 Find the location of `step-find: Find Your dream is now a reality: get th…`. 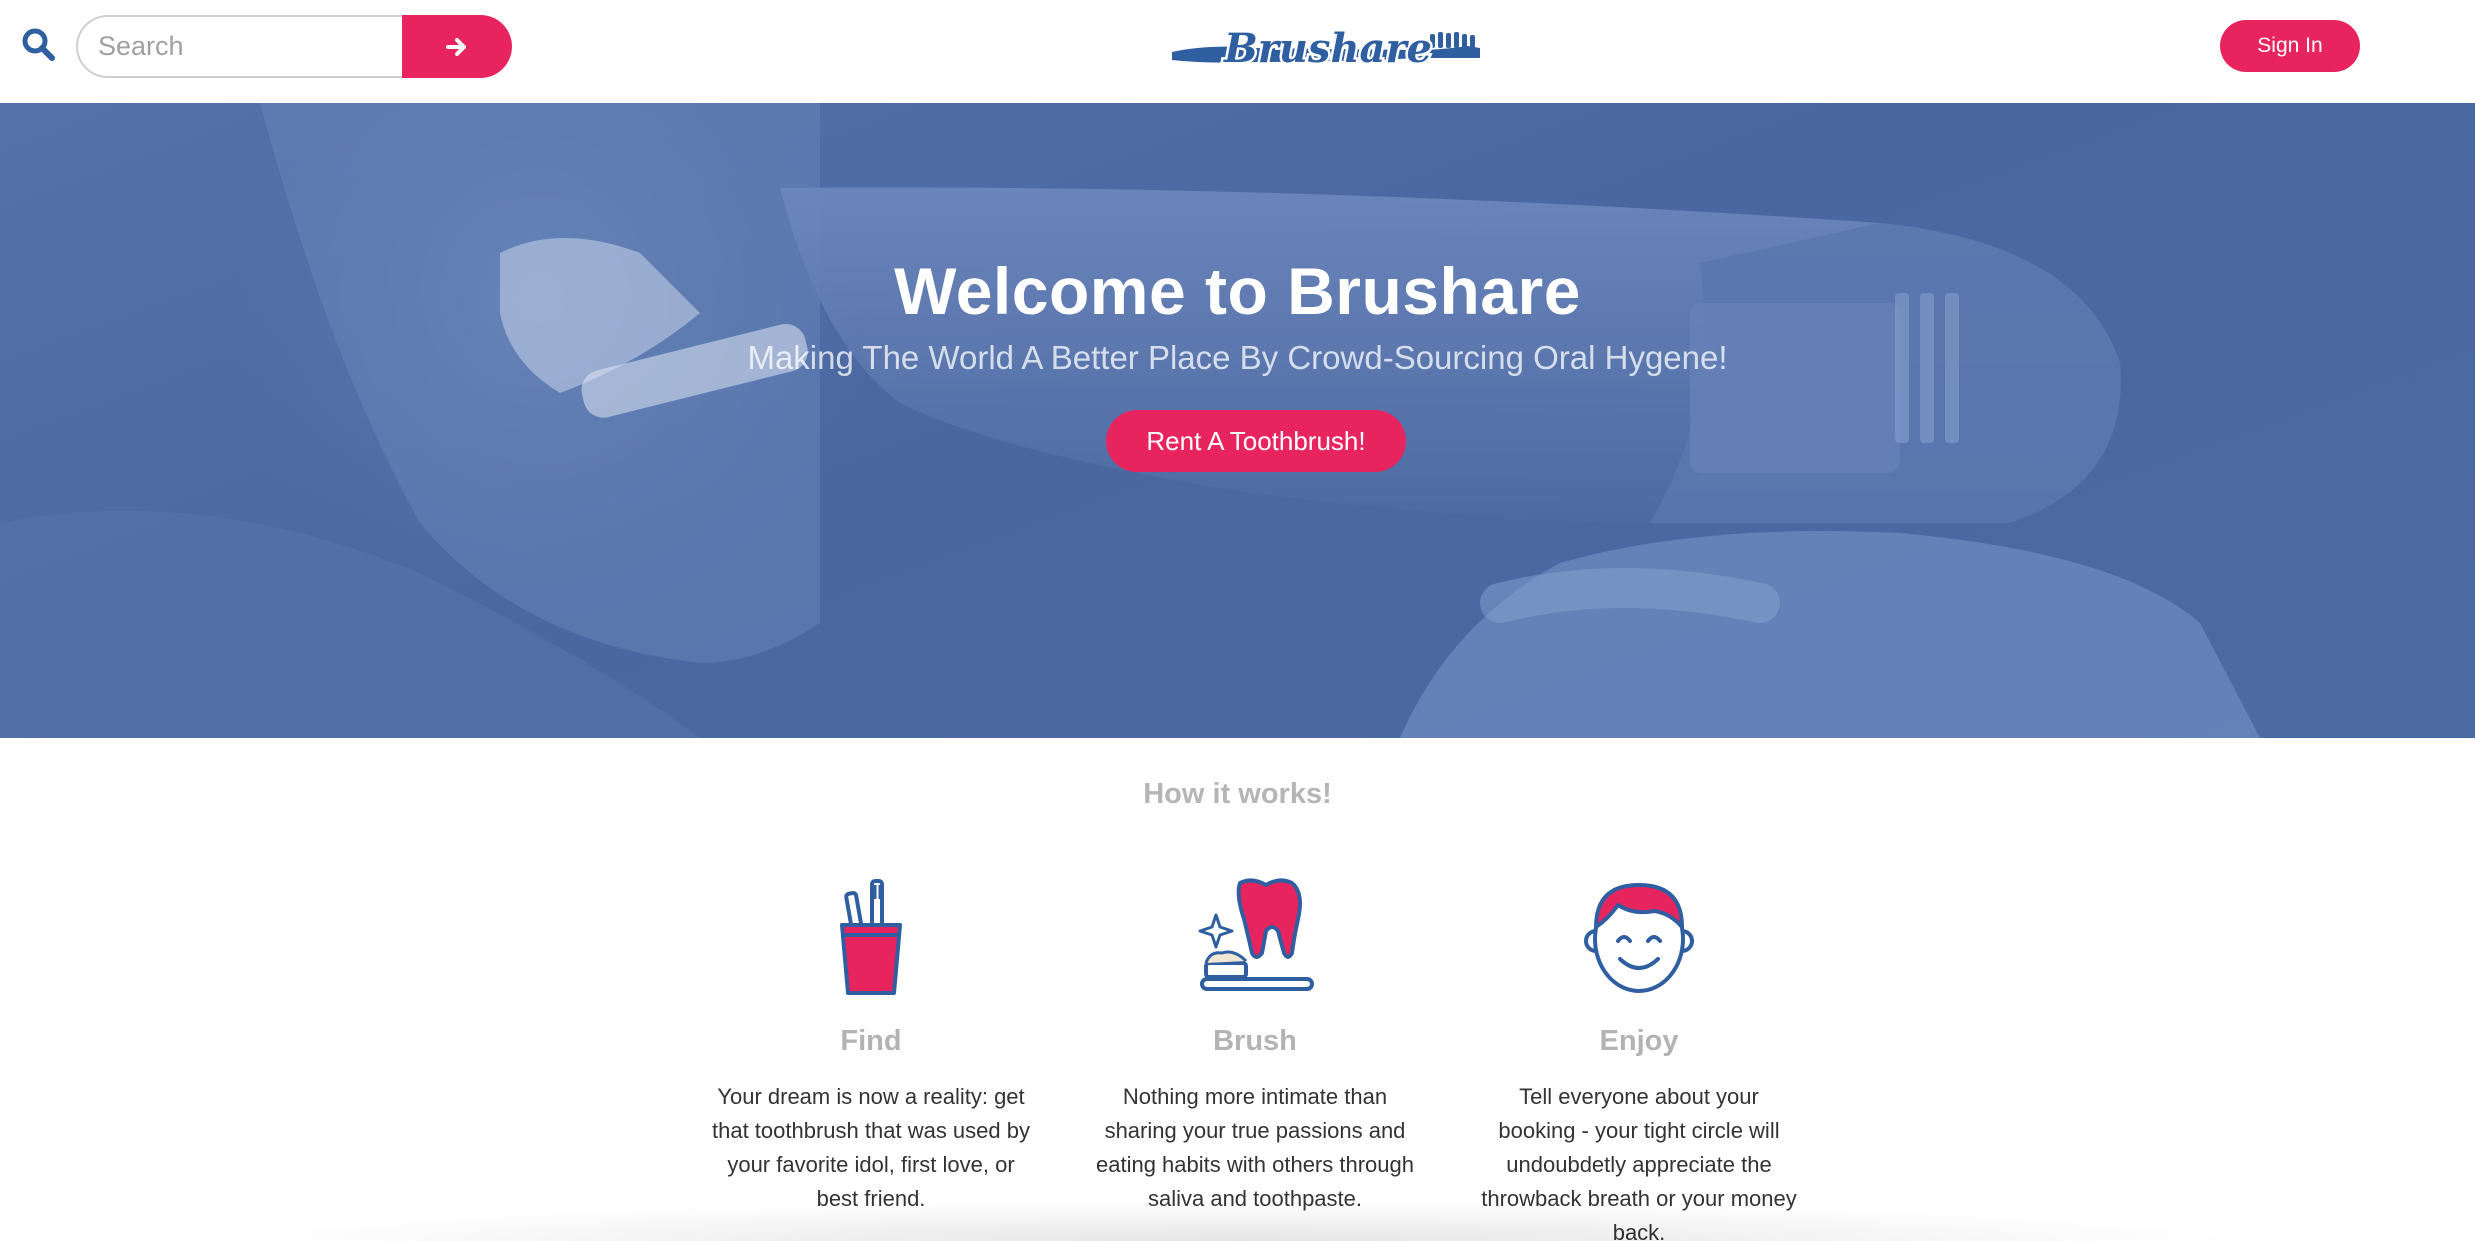

step-find: Find Your dream is now a reality: get th… is located at coordinates (871, 1045).